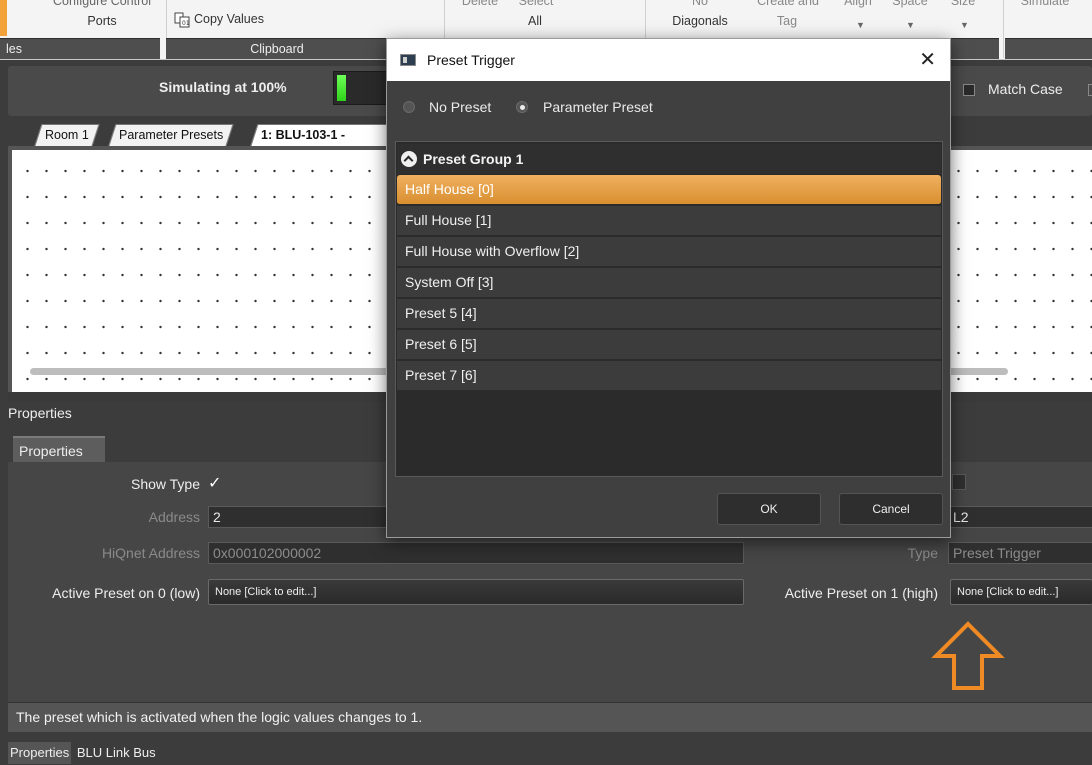 This screenshot has width=1092, height=765. I want to click on size-dropdown-icon: ▼, so click(964, 25).